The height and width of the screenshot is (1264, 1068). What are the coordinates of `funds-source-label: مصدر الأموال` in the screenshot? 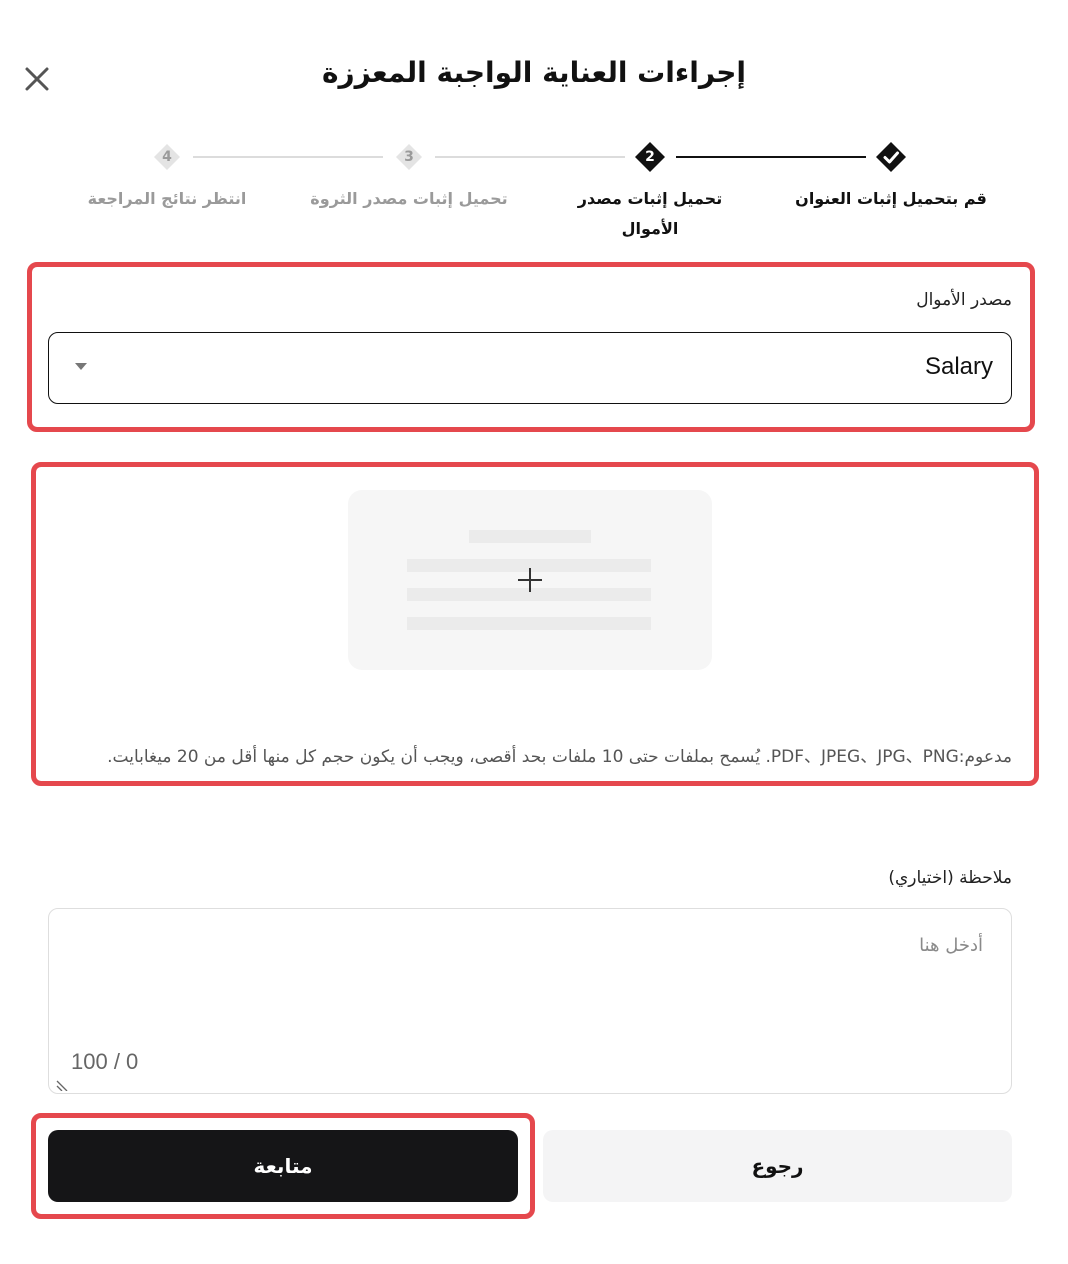 It's located at (964, 300).